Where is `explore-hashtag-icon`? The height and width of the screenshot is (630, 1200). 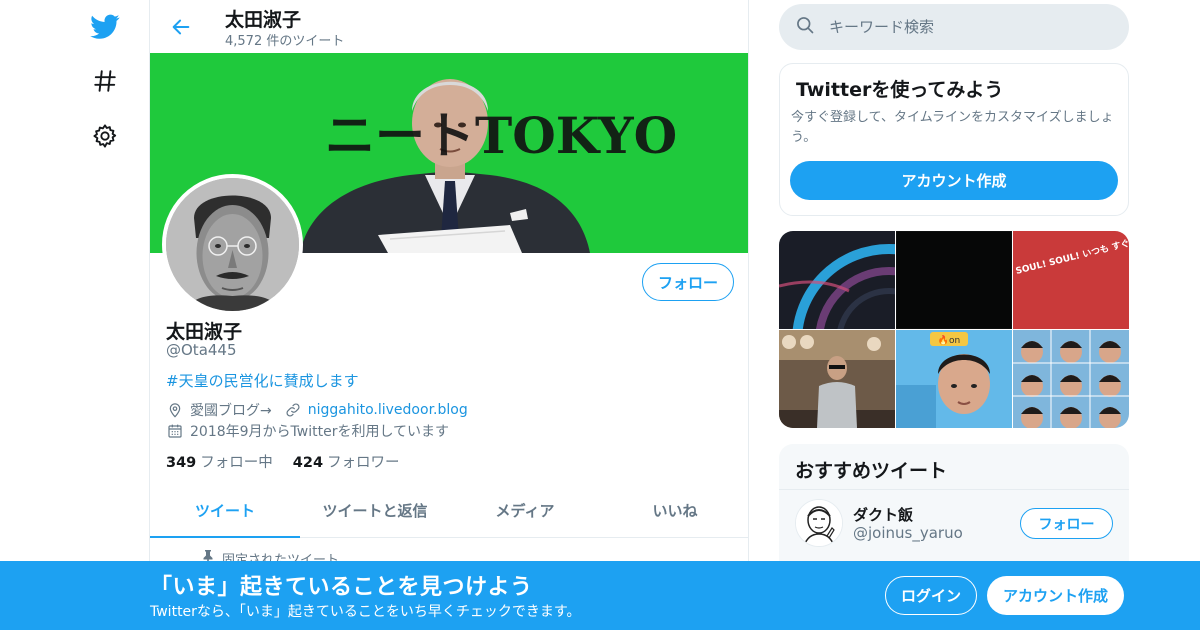 explore-hashtag-icon is located at coordinates (105, 81).